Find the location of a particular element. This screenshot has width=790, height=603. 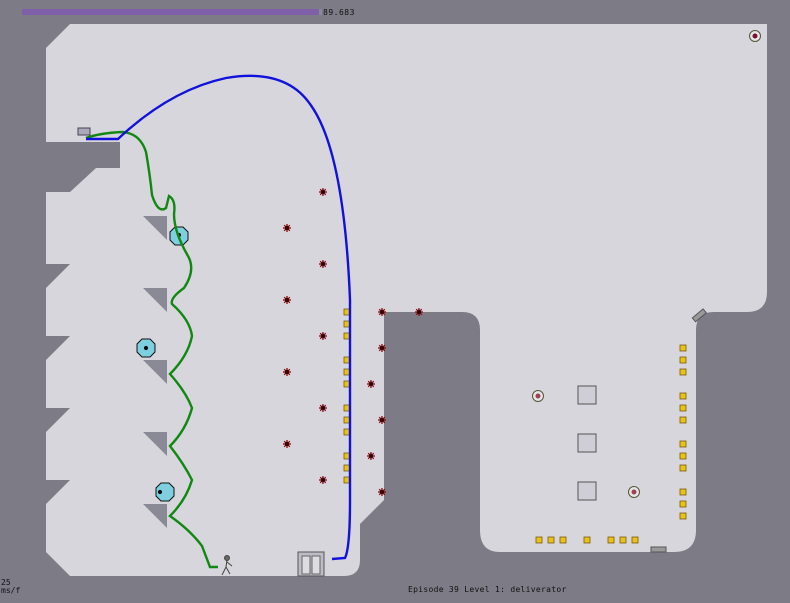

level-title: Episode 39 Level 1: deliverator is located at coordinates (487, 589).